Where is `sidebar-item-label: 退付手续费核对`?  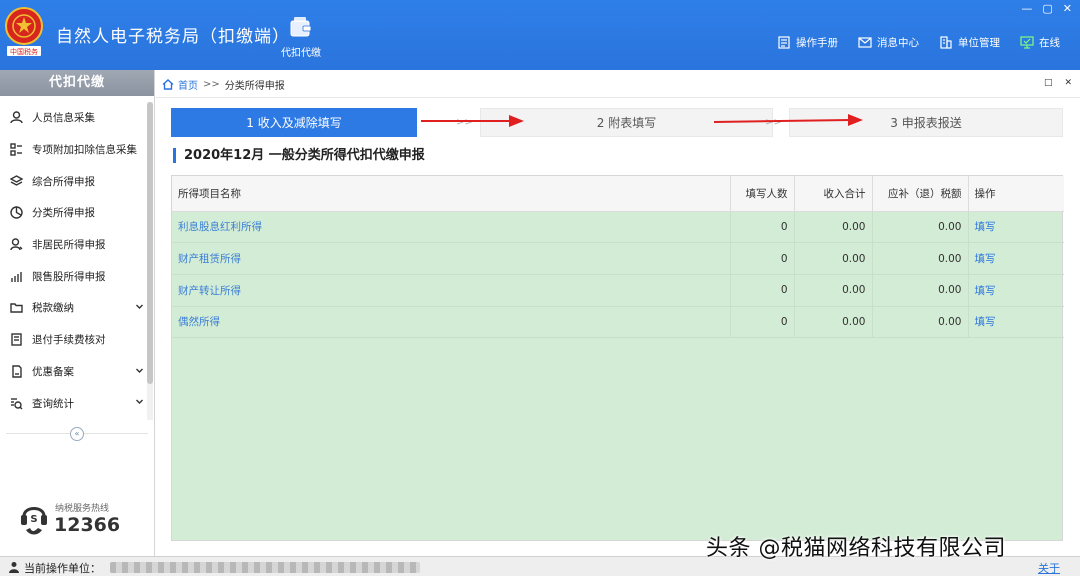
sidebar-item-label: 退付手续费核对 is located at coordinates (69, 339).